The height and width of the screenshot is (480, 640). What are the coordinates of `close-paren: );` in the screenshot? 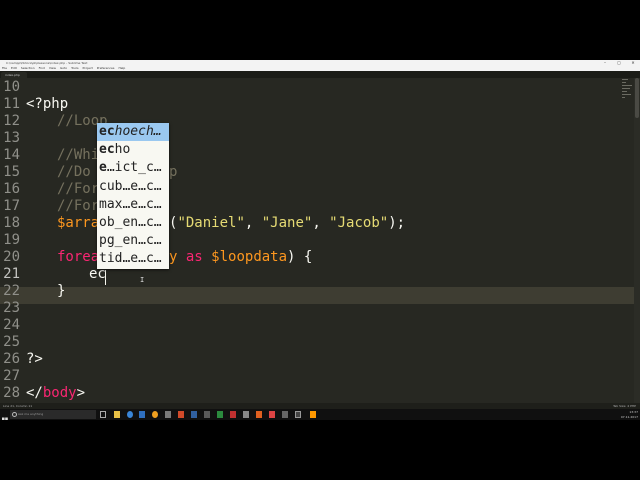 It's located at (397, 223).